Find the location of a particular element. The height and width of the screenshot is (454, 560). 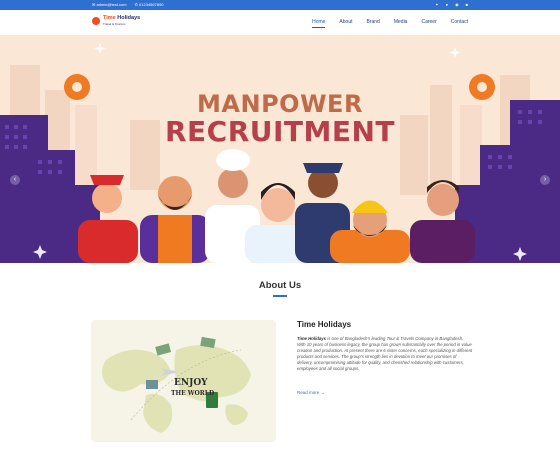

nav-about: About is located at coordinates (345, 22).